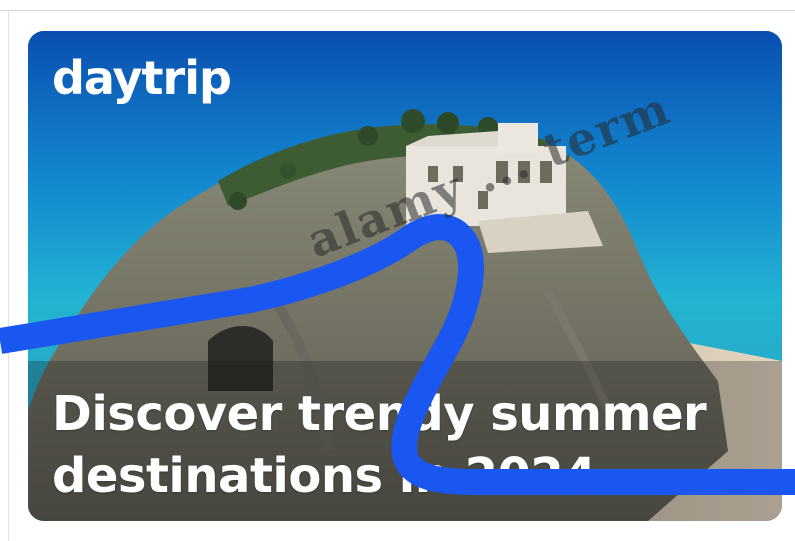 This screenshot has height=541, width=795. Describe the element at coordinates (379, 414) in the screenshot. I see `headline-line-1: Discover trendy summer` at that location.